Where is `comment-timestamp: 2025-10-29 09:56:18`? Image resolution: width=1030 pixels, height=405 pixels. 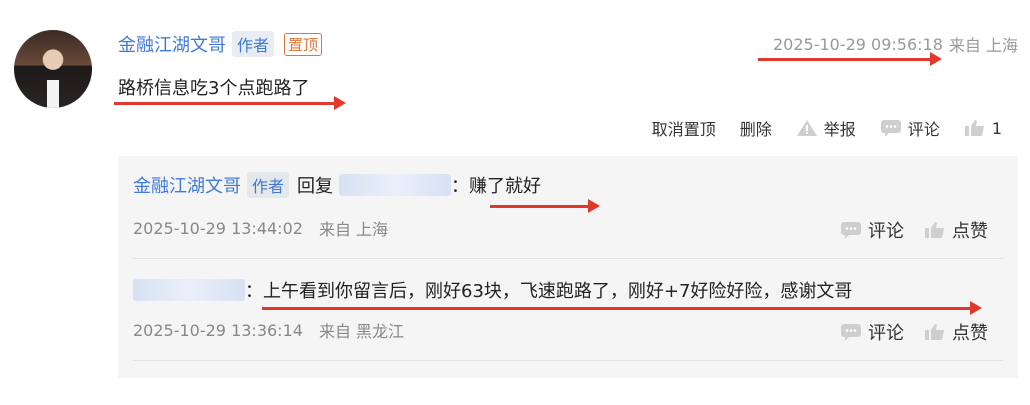 comment-timestamp: 2025-10-29 09:56:18 is located at coordinates (857, 44).